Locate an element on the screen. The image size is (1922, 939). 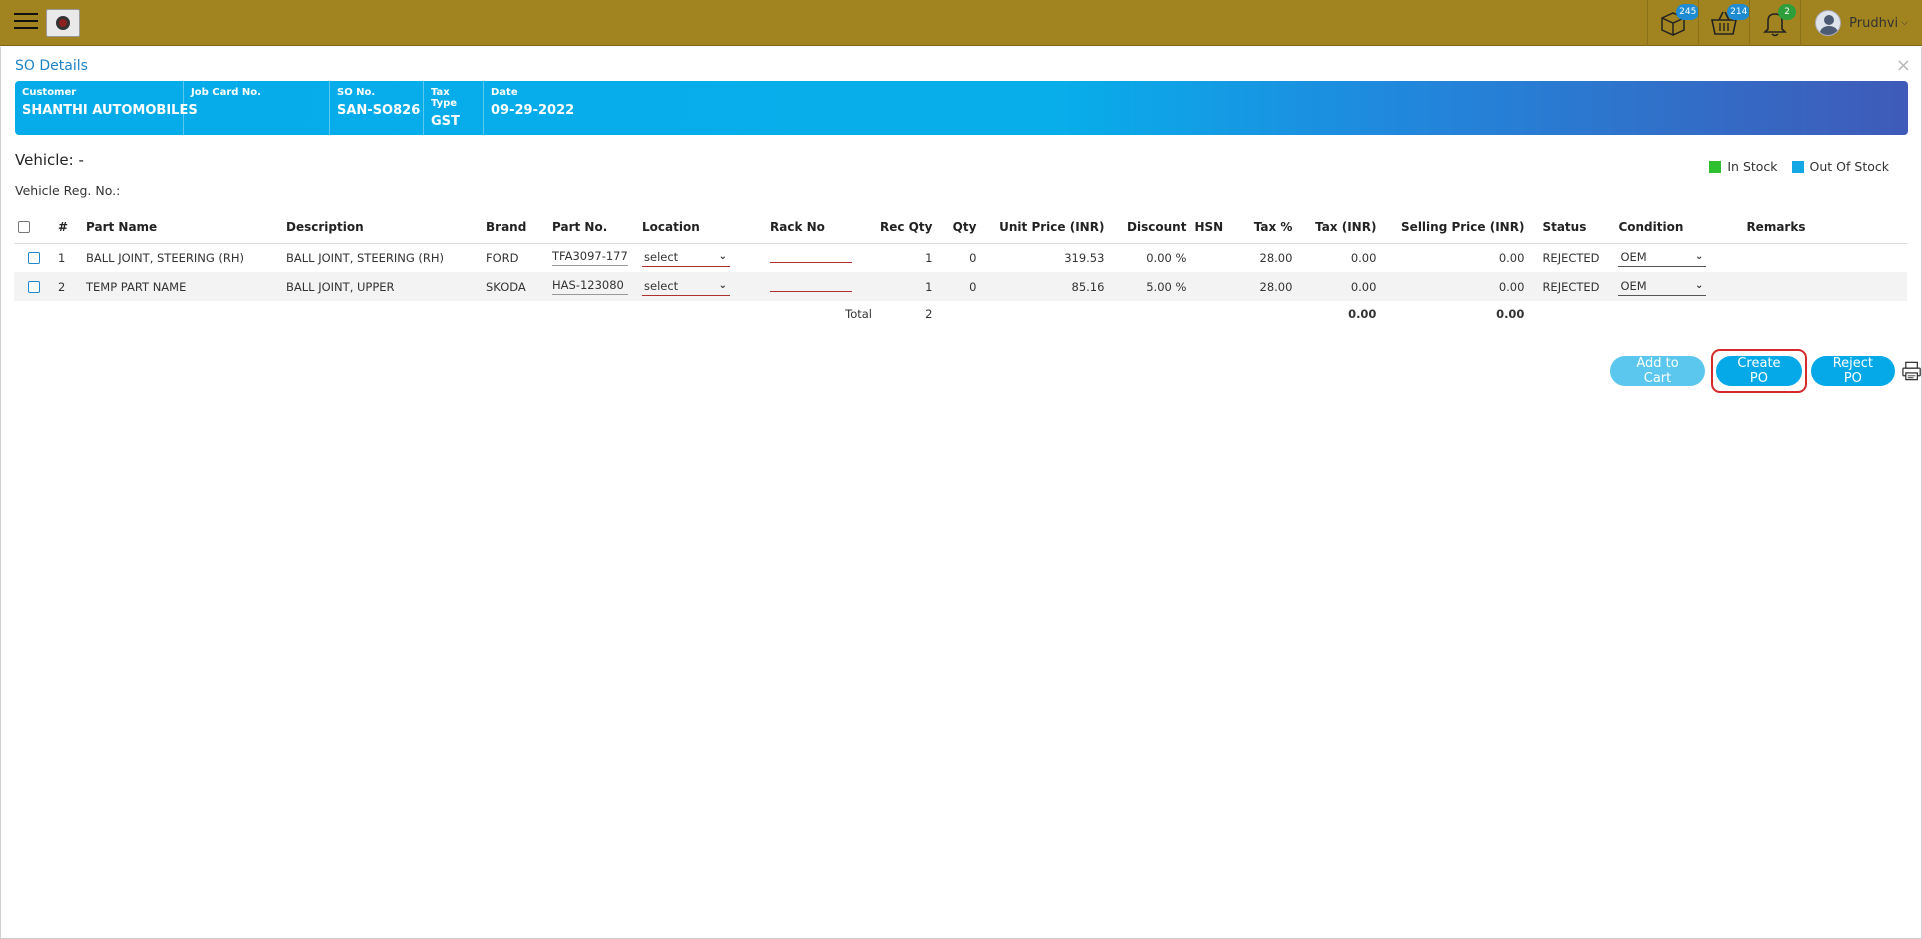
packages-menu: 245 is located at coordinates (1673, 23).